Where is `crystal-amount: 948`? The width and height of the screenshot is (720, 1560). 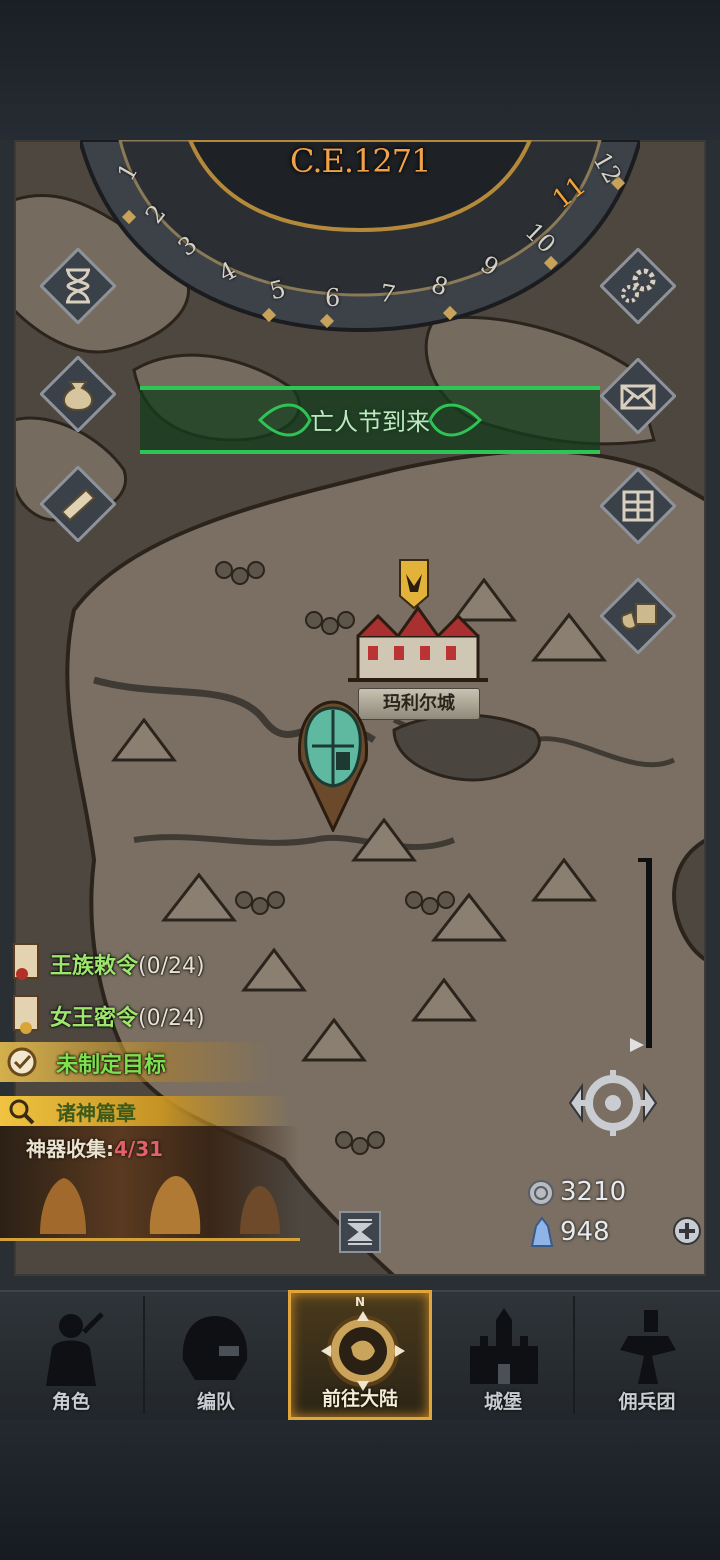 crystal-amount: 948 is located at coordinates (585, 1232).